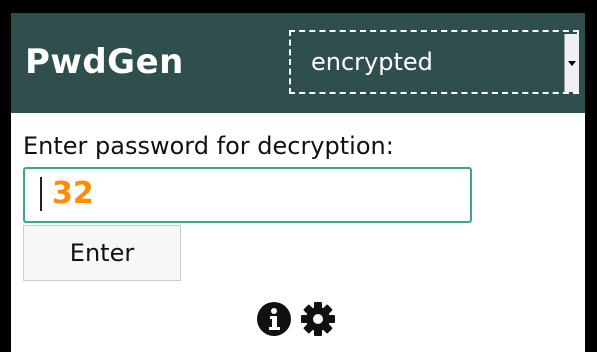  What do you see at coordinates (73, 193) in the screenshot?
I see `password-input-value: 32` at bounding box center [73, 193].